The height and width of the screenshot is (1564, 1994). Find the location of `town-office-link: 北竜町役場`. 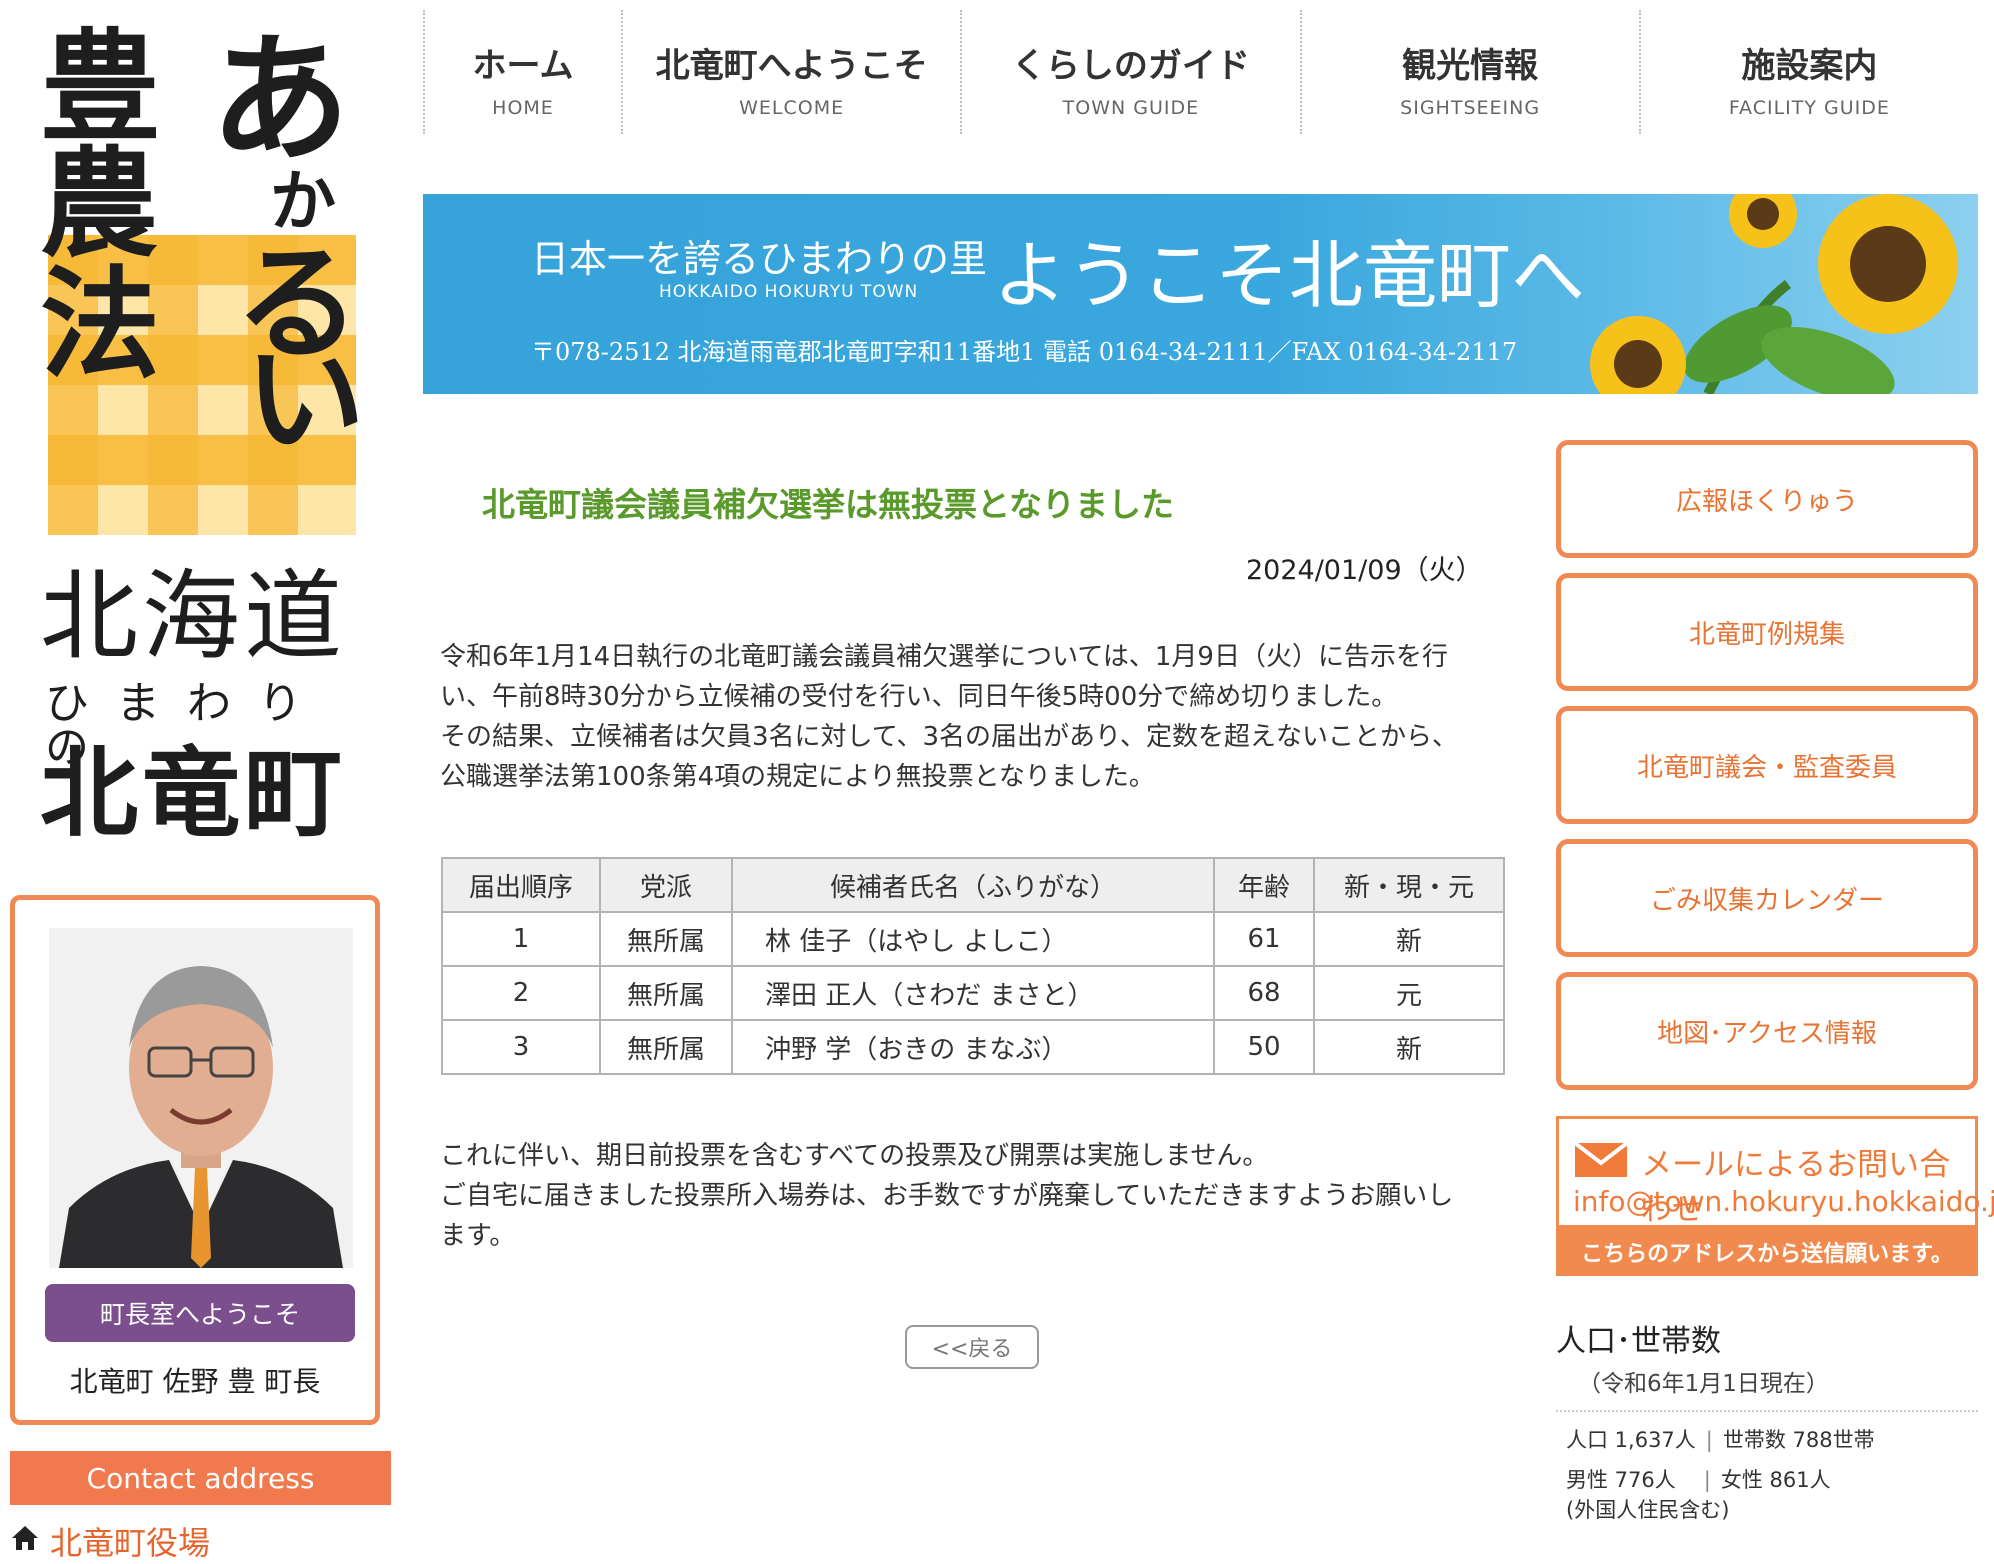

town-office-link: 北竜町役場 is located at coordinates (110, 1541).